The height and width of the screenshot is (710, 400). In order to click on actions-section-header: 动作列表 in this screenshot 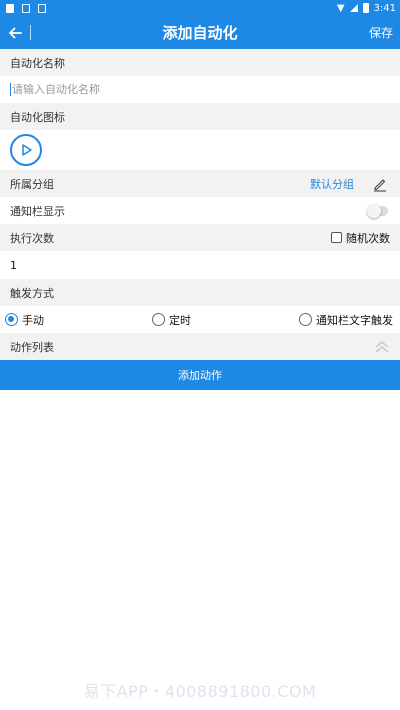, I will do `click(200, 346)`.